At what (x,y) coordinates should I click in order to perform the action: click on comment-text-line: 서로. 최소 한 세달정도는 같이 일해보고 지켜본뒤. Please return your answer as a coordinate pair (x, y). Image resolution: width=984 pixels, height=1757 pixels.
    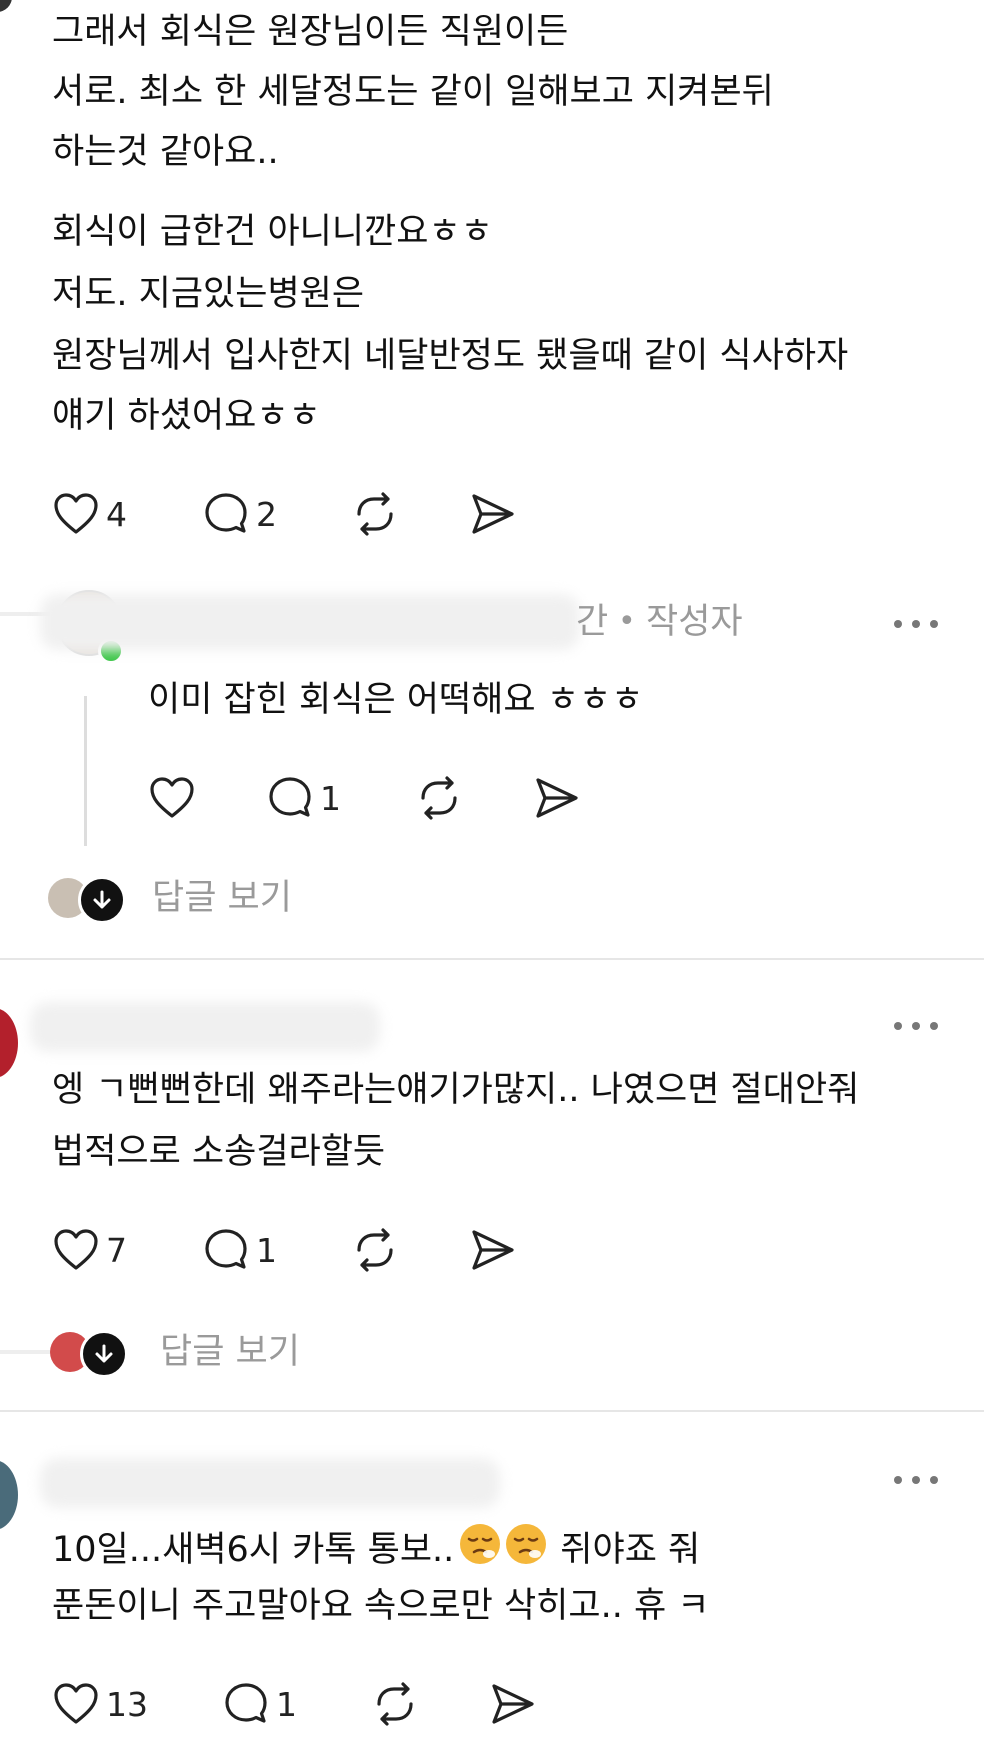
    Looking at the image, I should click on (413, 92).